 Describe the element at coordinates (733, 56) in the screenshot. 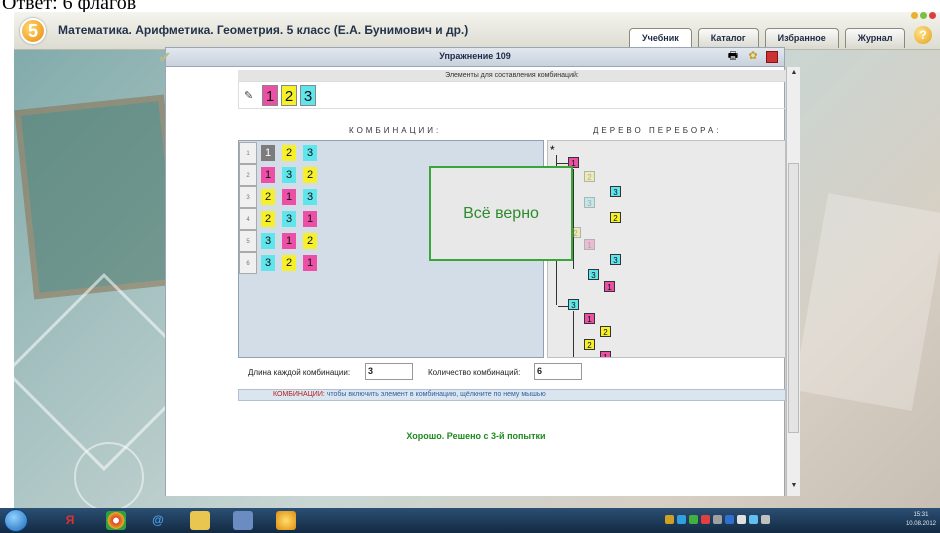

I see `print-icon: 🖶` at that location.